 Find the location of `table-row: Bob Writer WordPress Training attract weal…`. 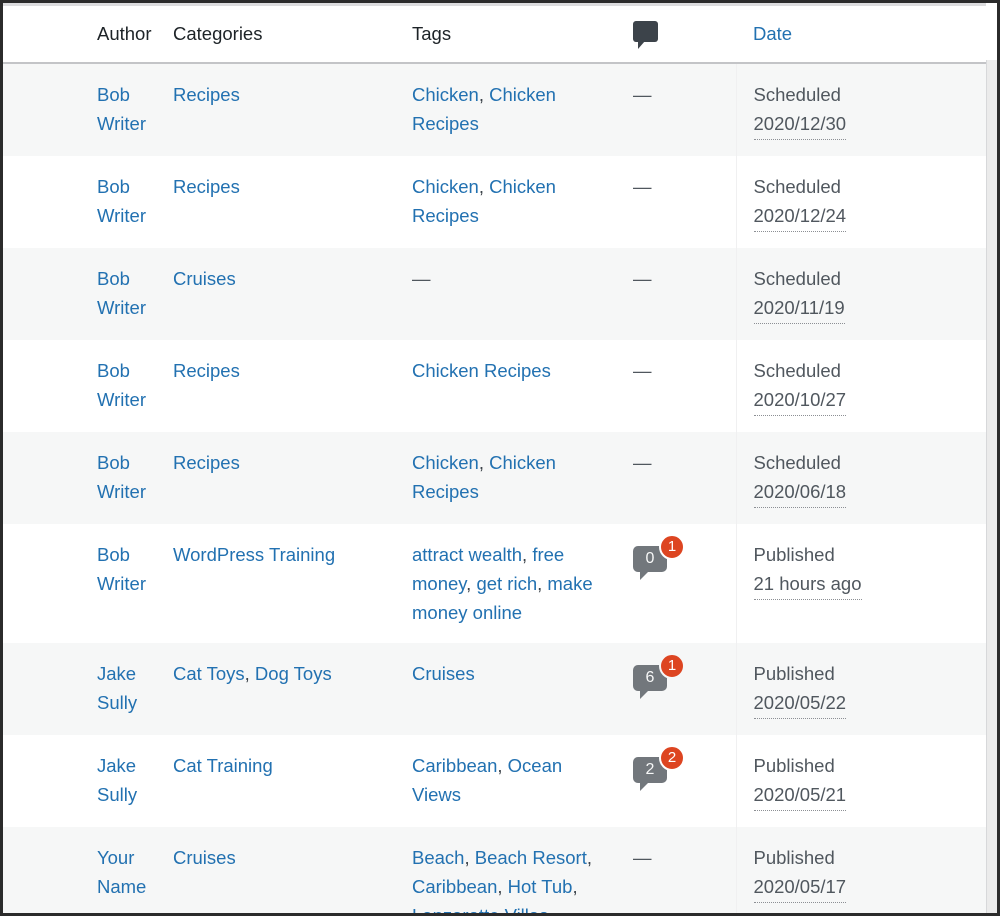

table-row: Bob Writer WordPress Training attract weal… is located at coordinates (500, 583).